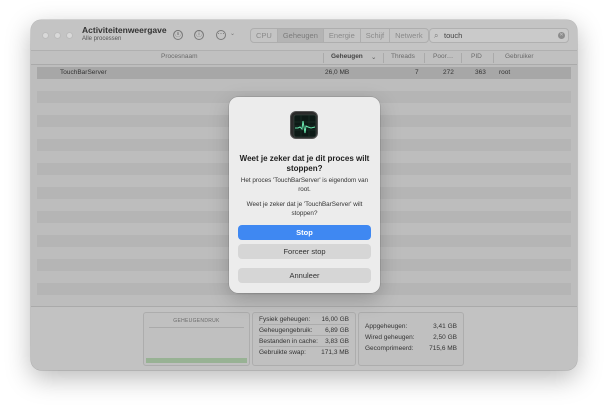 The height and width of the screenshot is (410, 608). I want to click on stat-label: Gecomprimeerd:, so click(389, 348).